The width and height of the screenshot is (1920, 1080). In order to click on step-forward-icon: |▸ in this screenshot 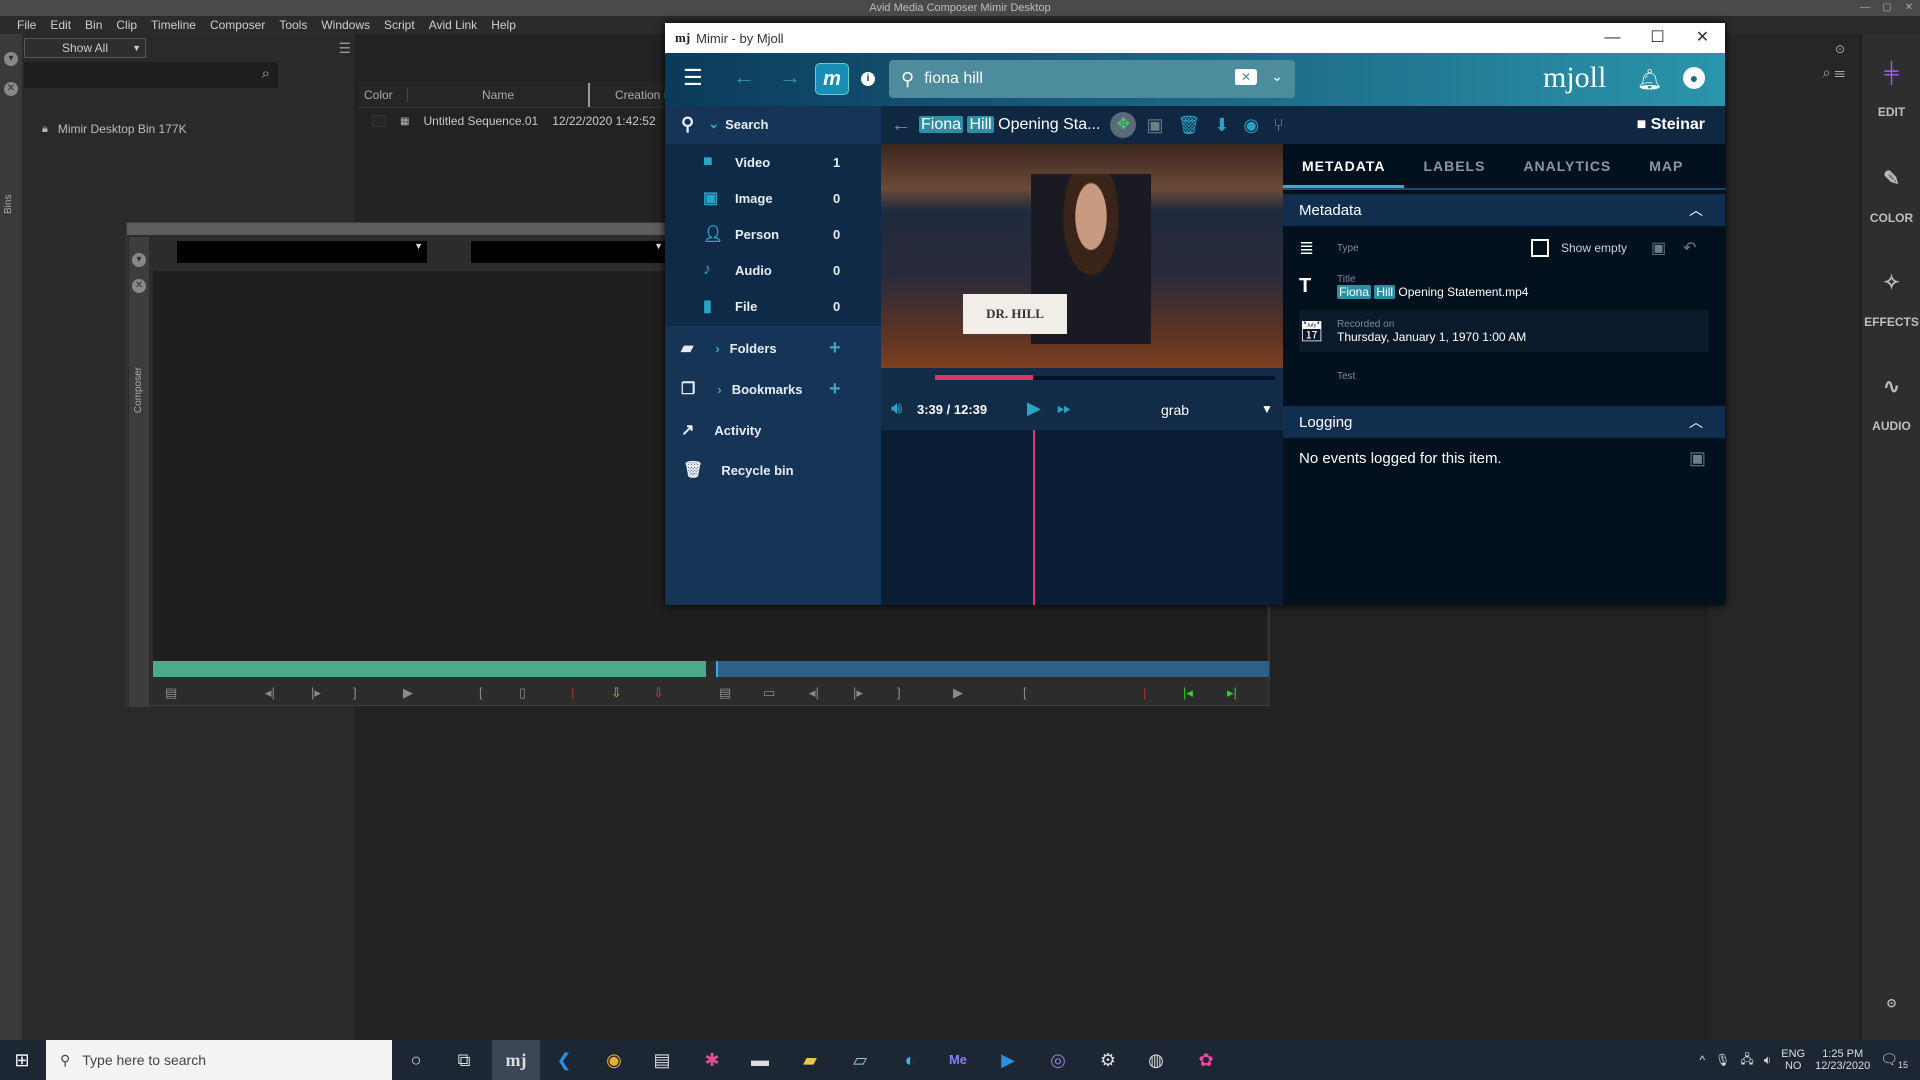, I will do `click(858, 693)`.